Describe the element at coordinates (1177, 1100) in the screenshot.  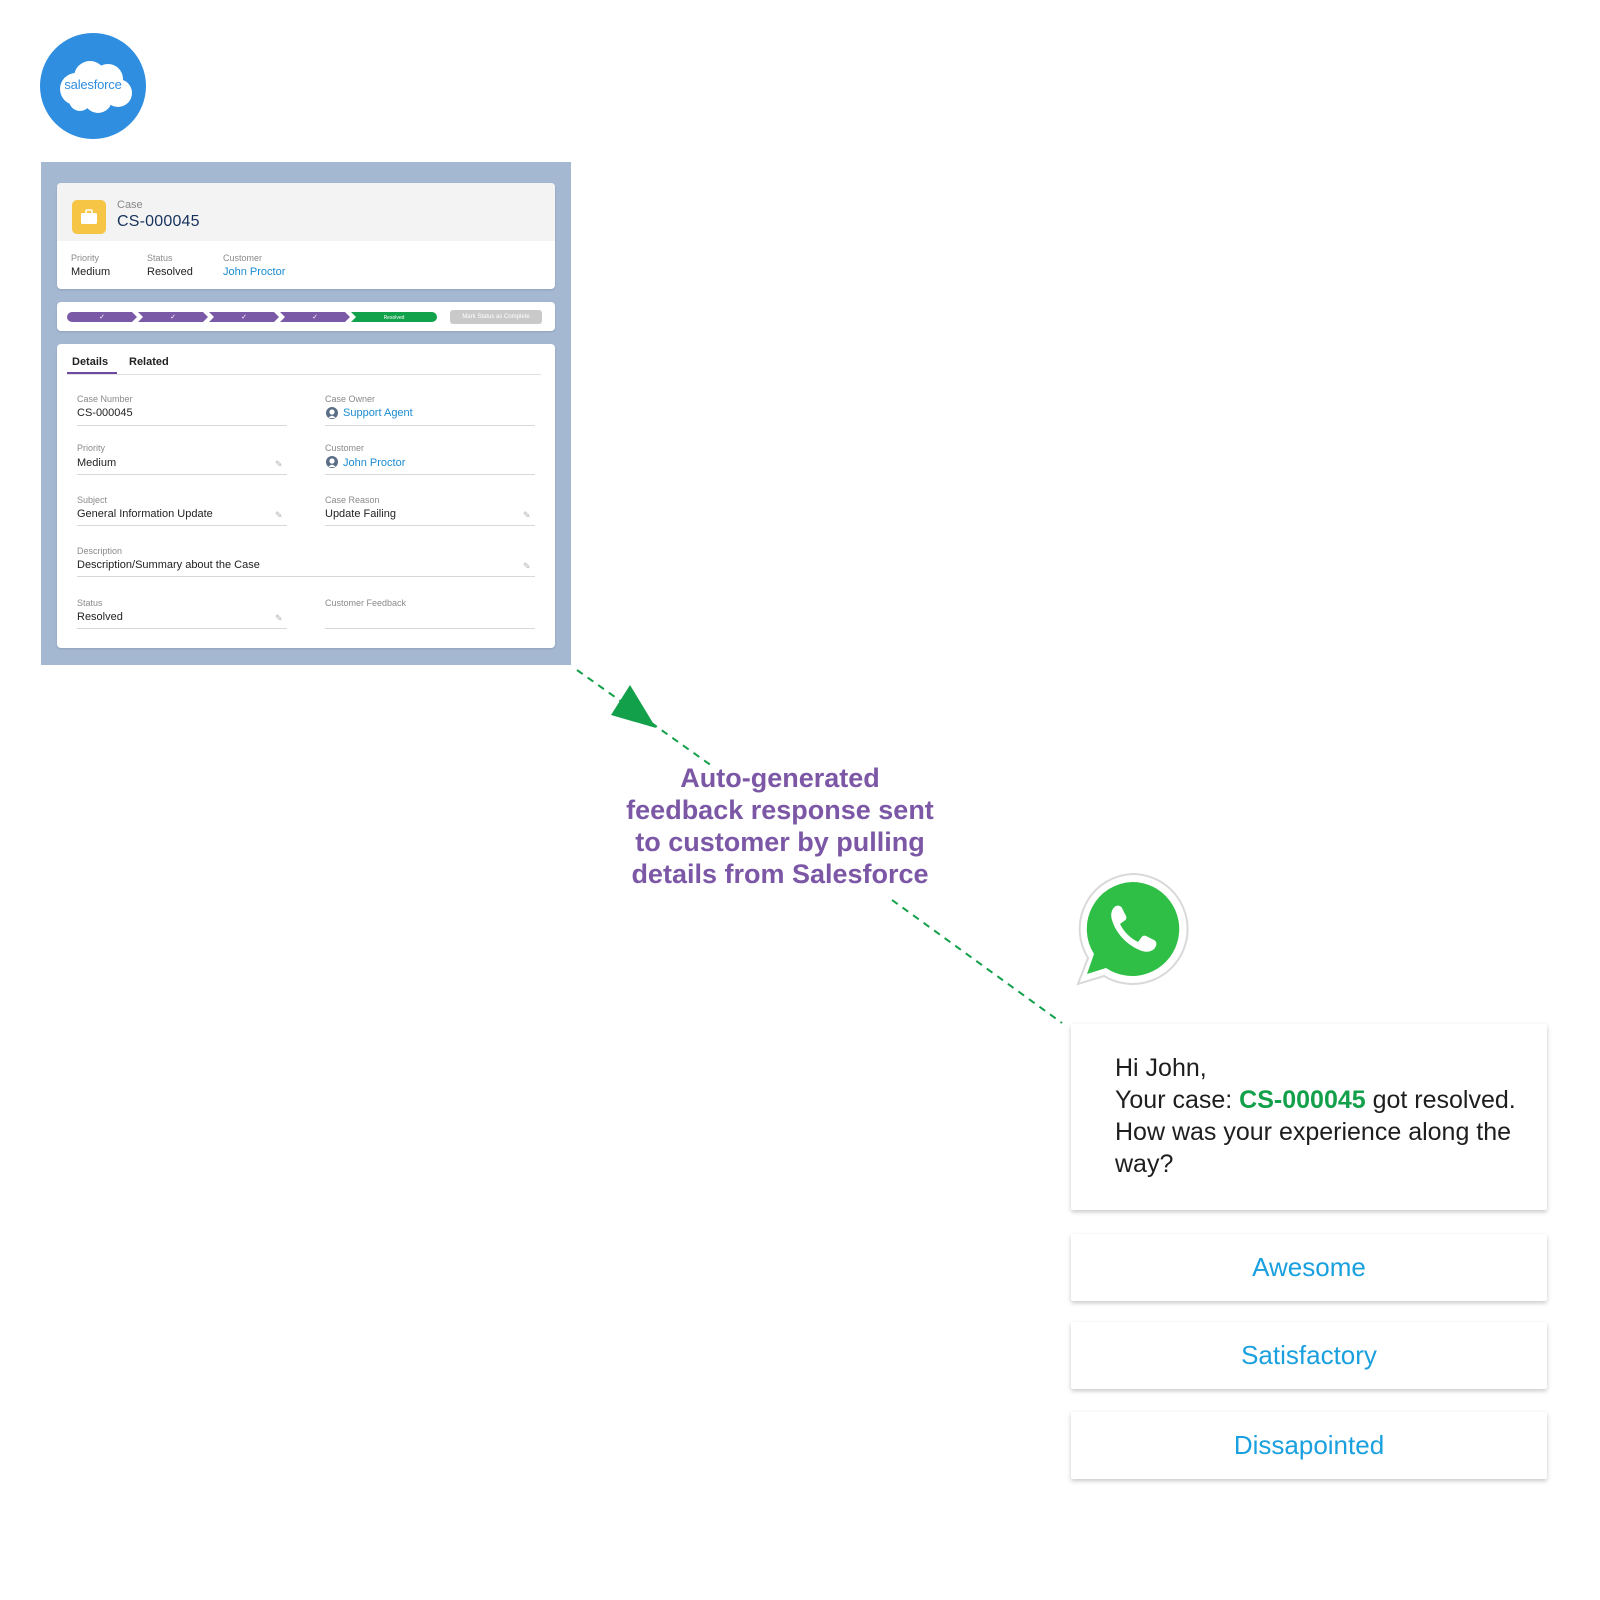
I see `message-prefix: Your case:` at that location.